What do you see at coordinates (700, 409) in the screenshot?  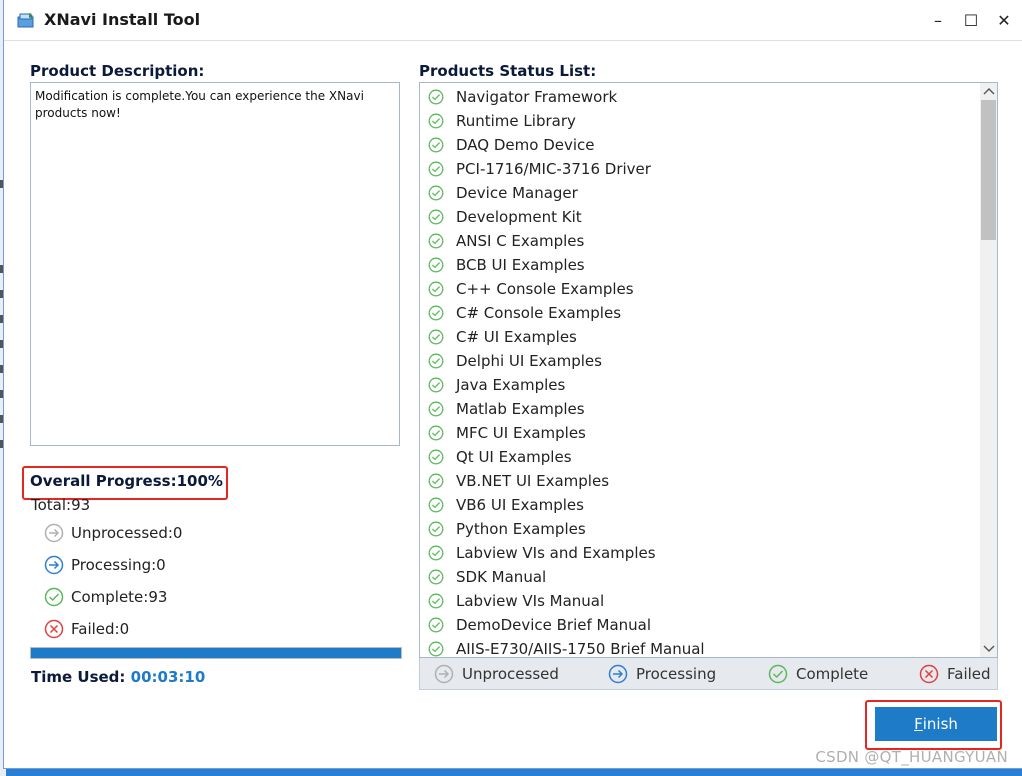 I see `status-list-item: Matlab Examples` at bounding box center [700, 409].